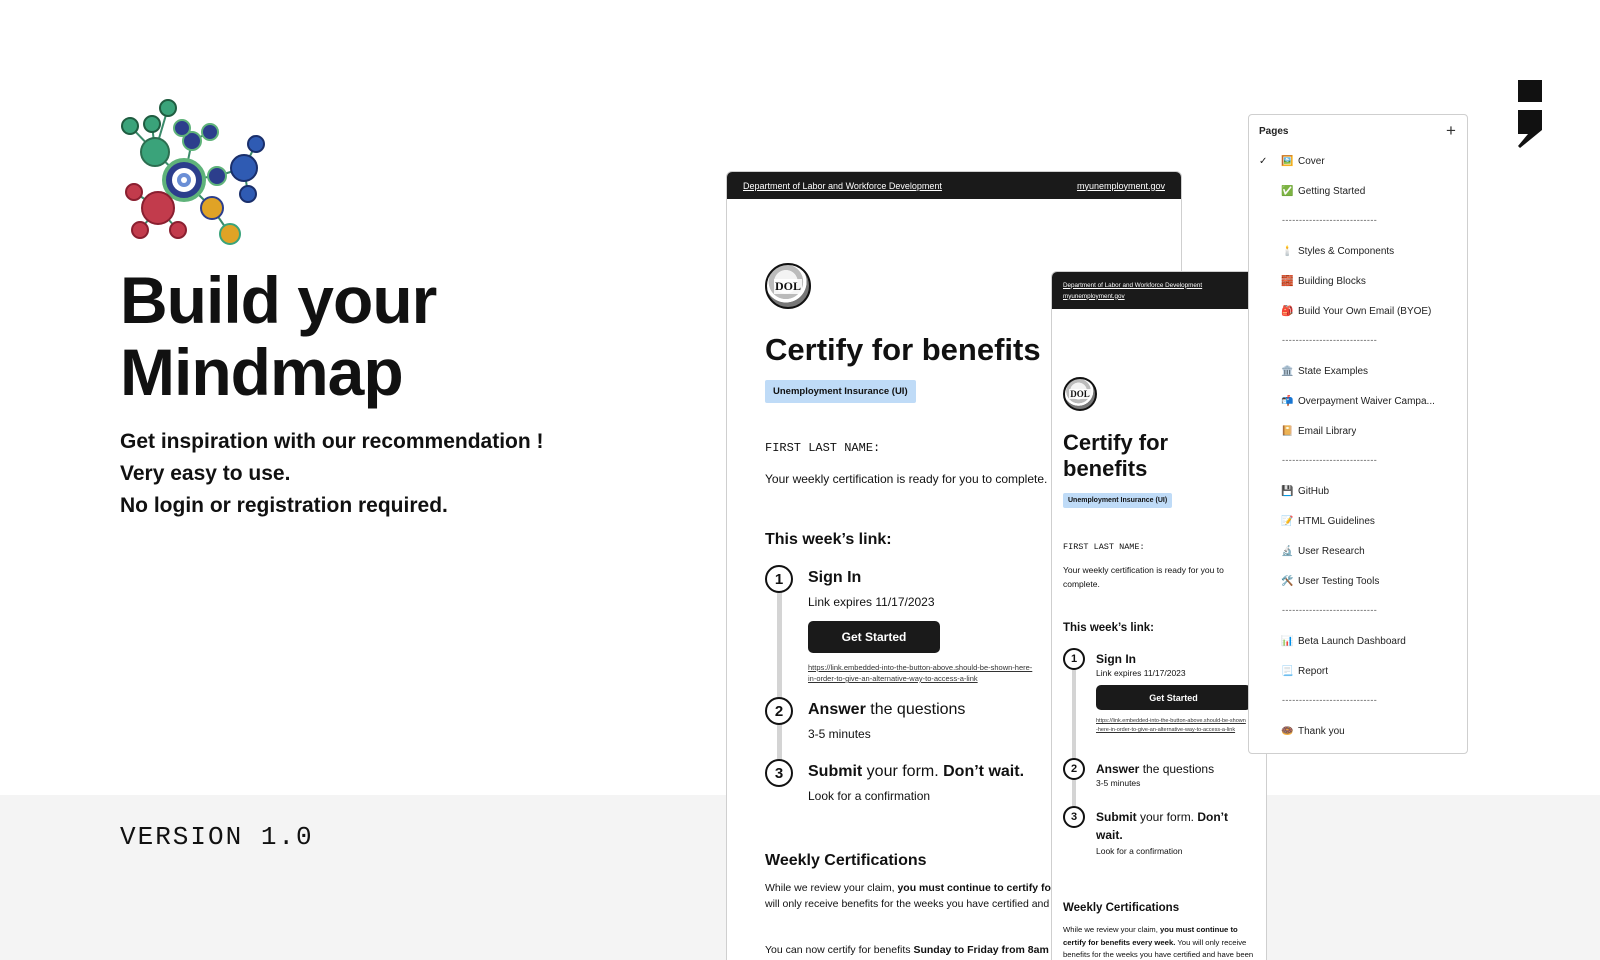 The width and height of the screenshot is (1600, 960). Describe the element at coordinates (278, 336) in the screenshot. I see `page-headline: Build your Mindmap` at that location.